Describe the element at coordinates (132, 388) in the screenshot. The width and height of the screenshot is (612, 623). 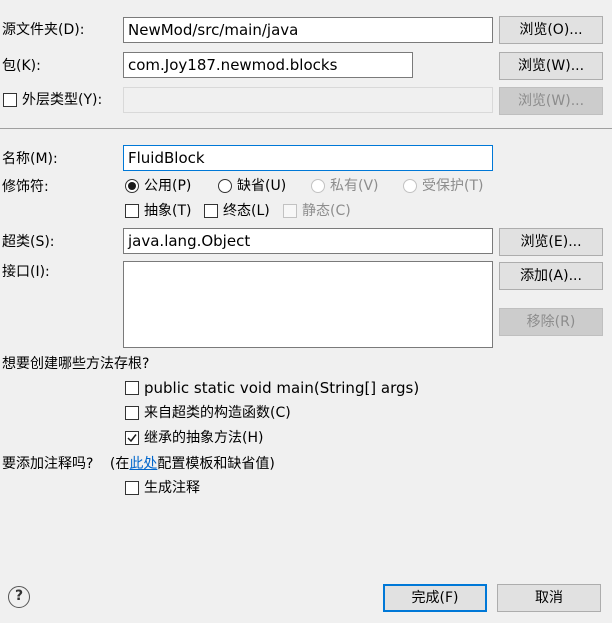
I see `main-method-checkbox` at that location.